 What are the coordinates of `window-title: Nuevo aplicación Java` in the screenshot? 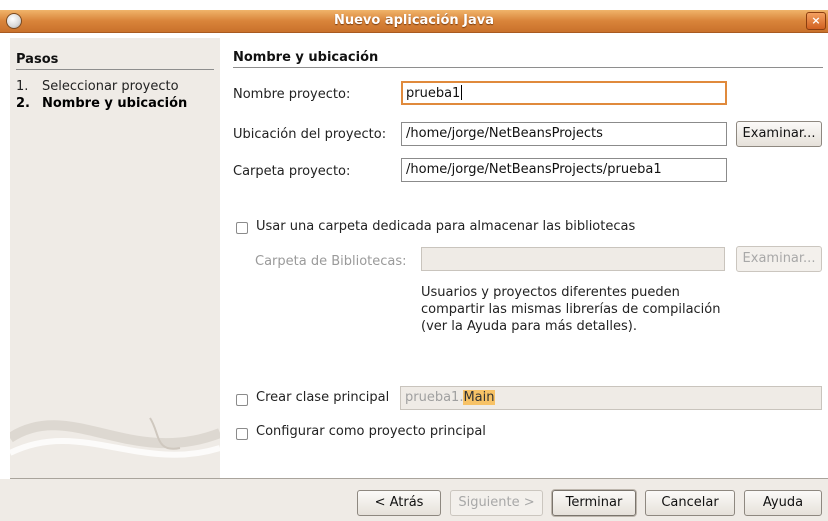 It's located at (414, 20).